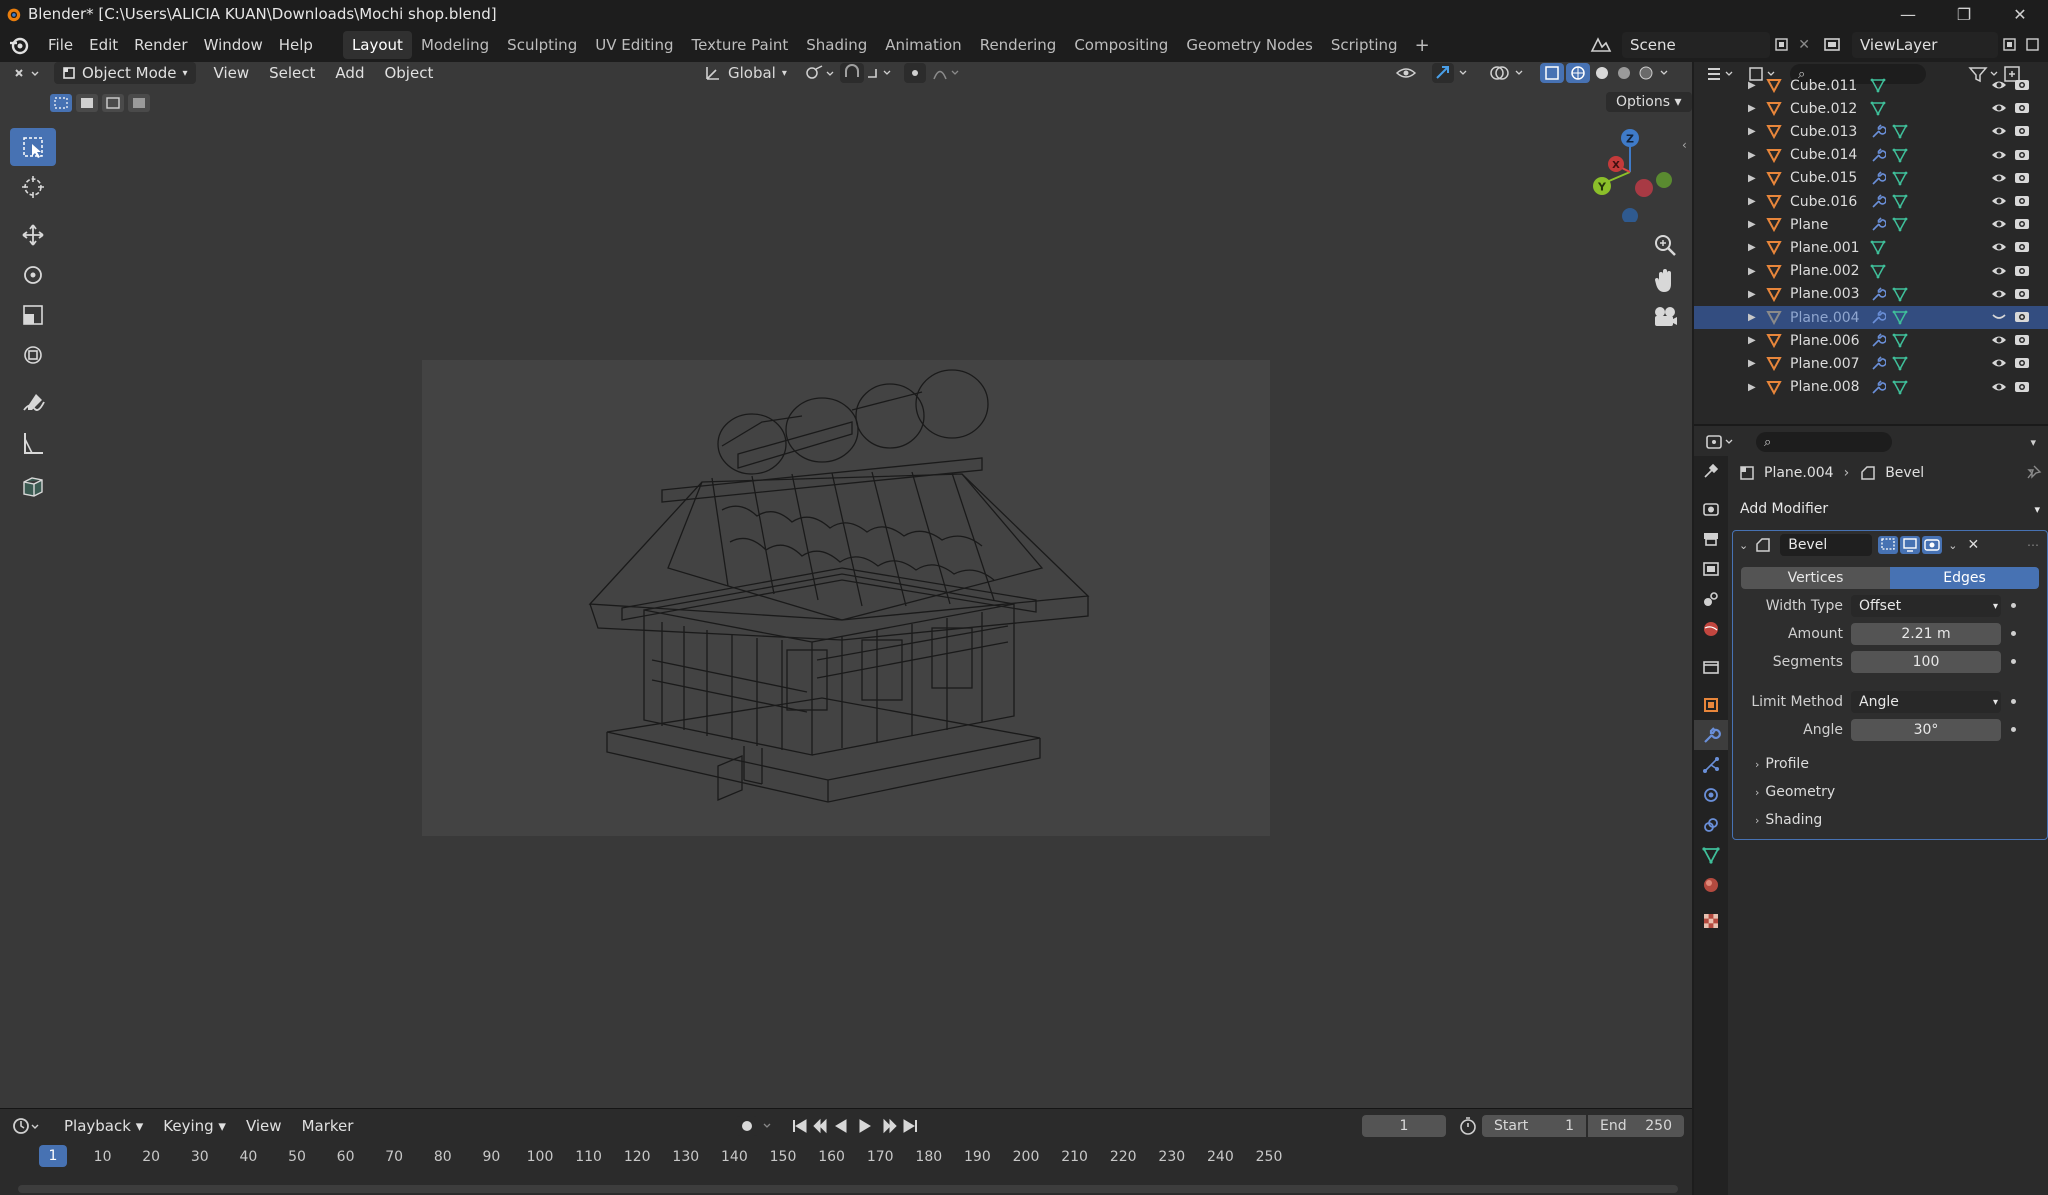 This screenshot has height=1195, width=2048. What do you see at coordinates (739, 45) in the screenshot?
I see `tab-texture-paint: Texture Paint` at bounding box center [739, 45].